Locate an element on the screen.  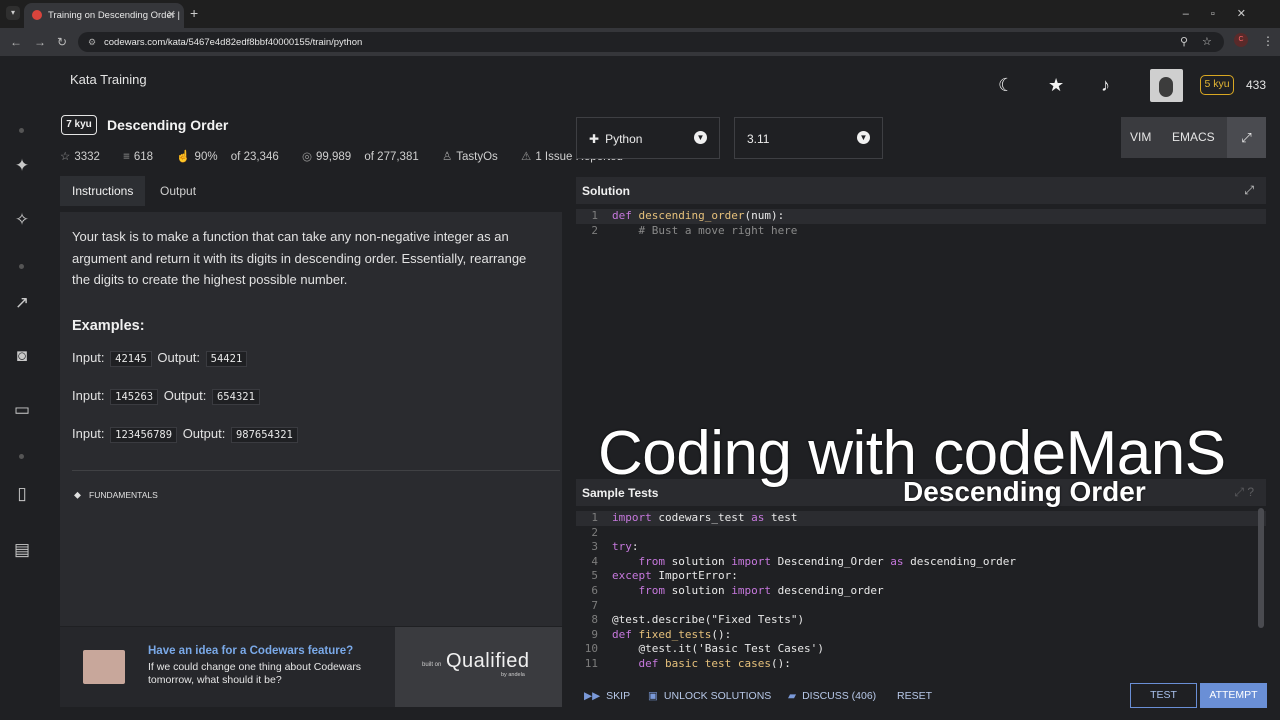
language-select: ✚ Python ▼ is located at coordinates (648, 138).